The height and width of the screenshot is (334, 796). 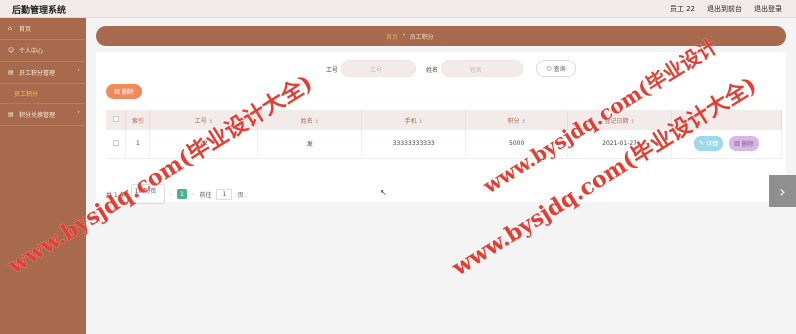 What do you see at coordinates (414, 120) in the screenshot?
I see `column-header: 手机 ⇕` at bounding box center [414, 120].